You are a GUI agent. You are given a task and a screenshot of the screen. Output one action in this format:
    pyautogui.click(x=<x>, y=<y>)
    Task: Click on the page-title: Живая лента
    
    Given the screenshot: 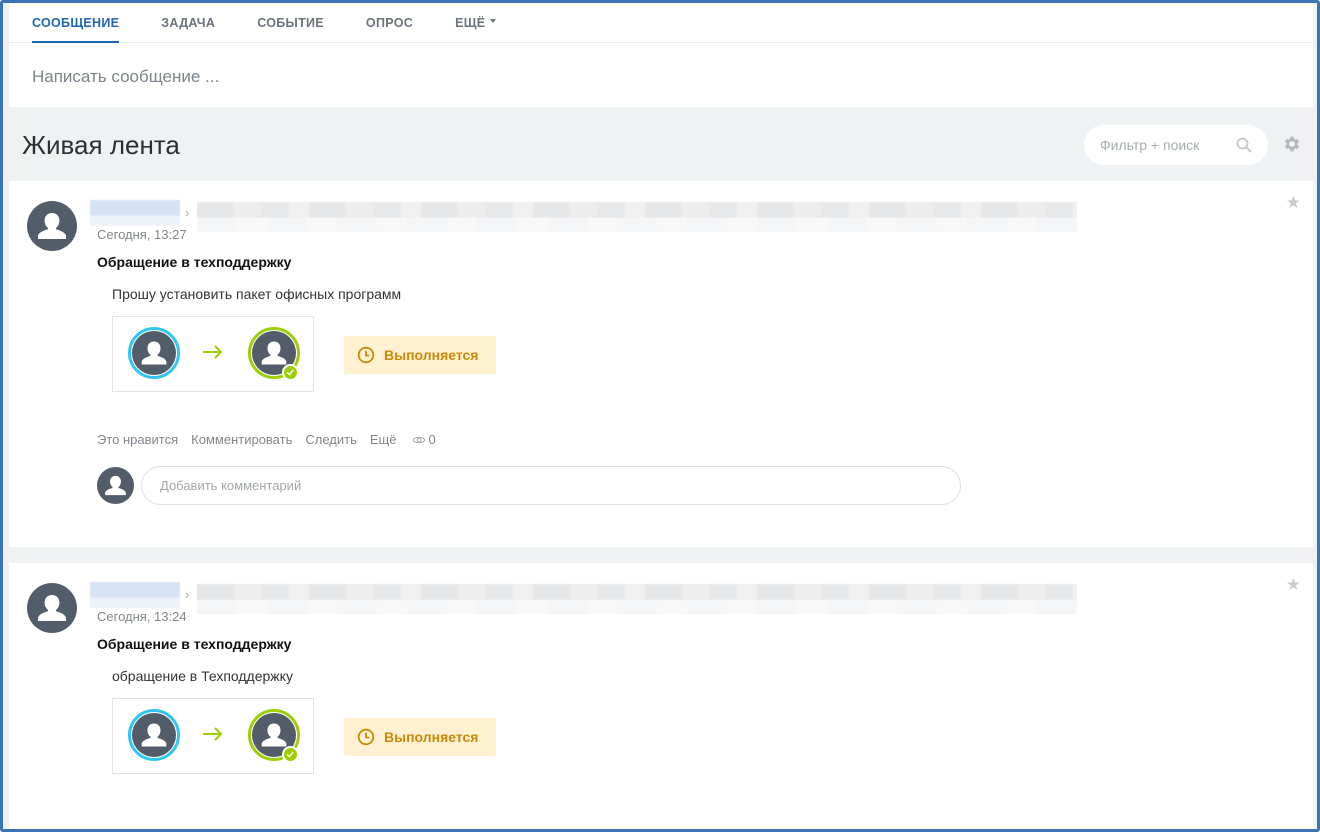 What is the action you would take?
    pyautogui.click(x=101, y=145)
    